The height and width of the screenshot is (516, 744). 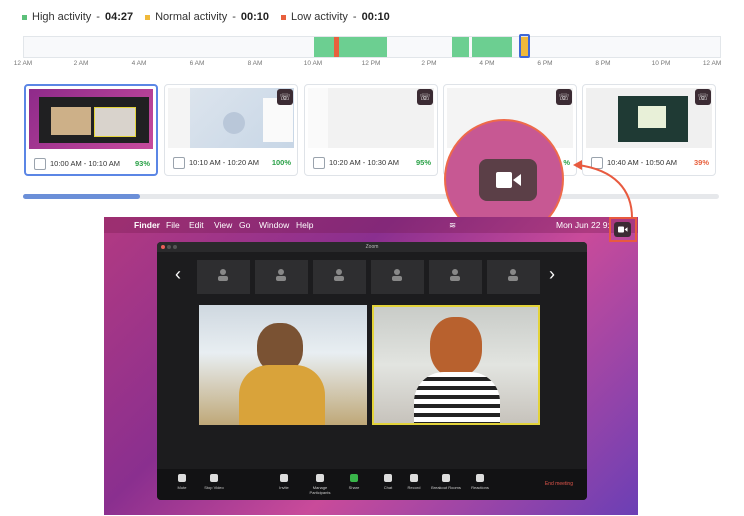 I want to click on tick-label: 12 PM, so click(x=371, y=63).